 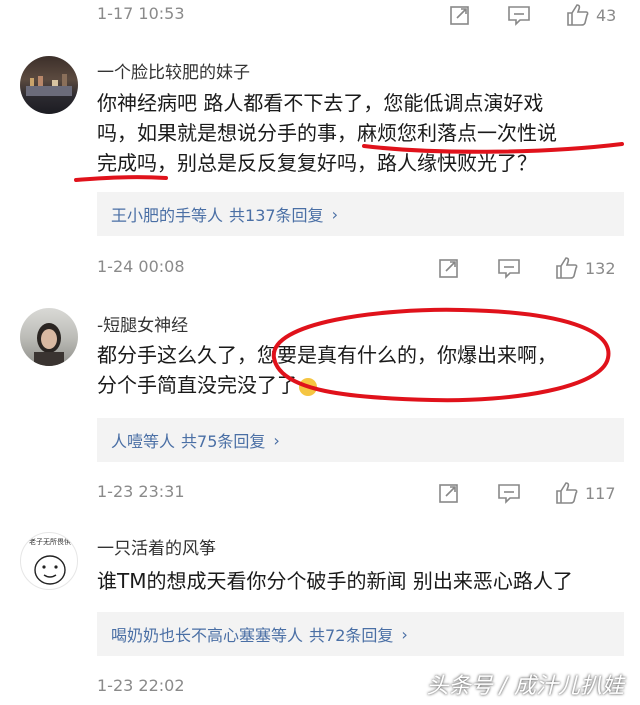 What do you see at coordinates (141, 491) in the screenshot?
I see `comment-timestamp: 1-23 23:31` at bounding box center [141, 491].